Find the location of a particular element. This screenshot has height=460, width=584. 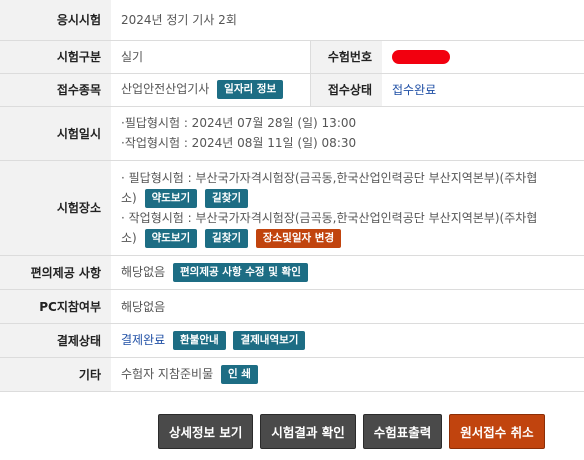

written-route-button: 길찾기 is located at coordinates (227, 198).